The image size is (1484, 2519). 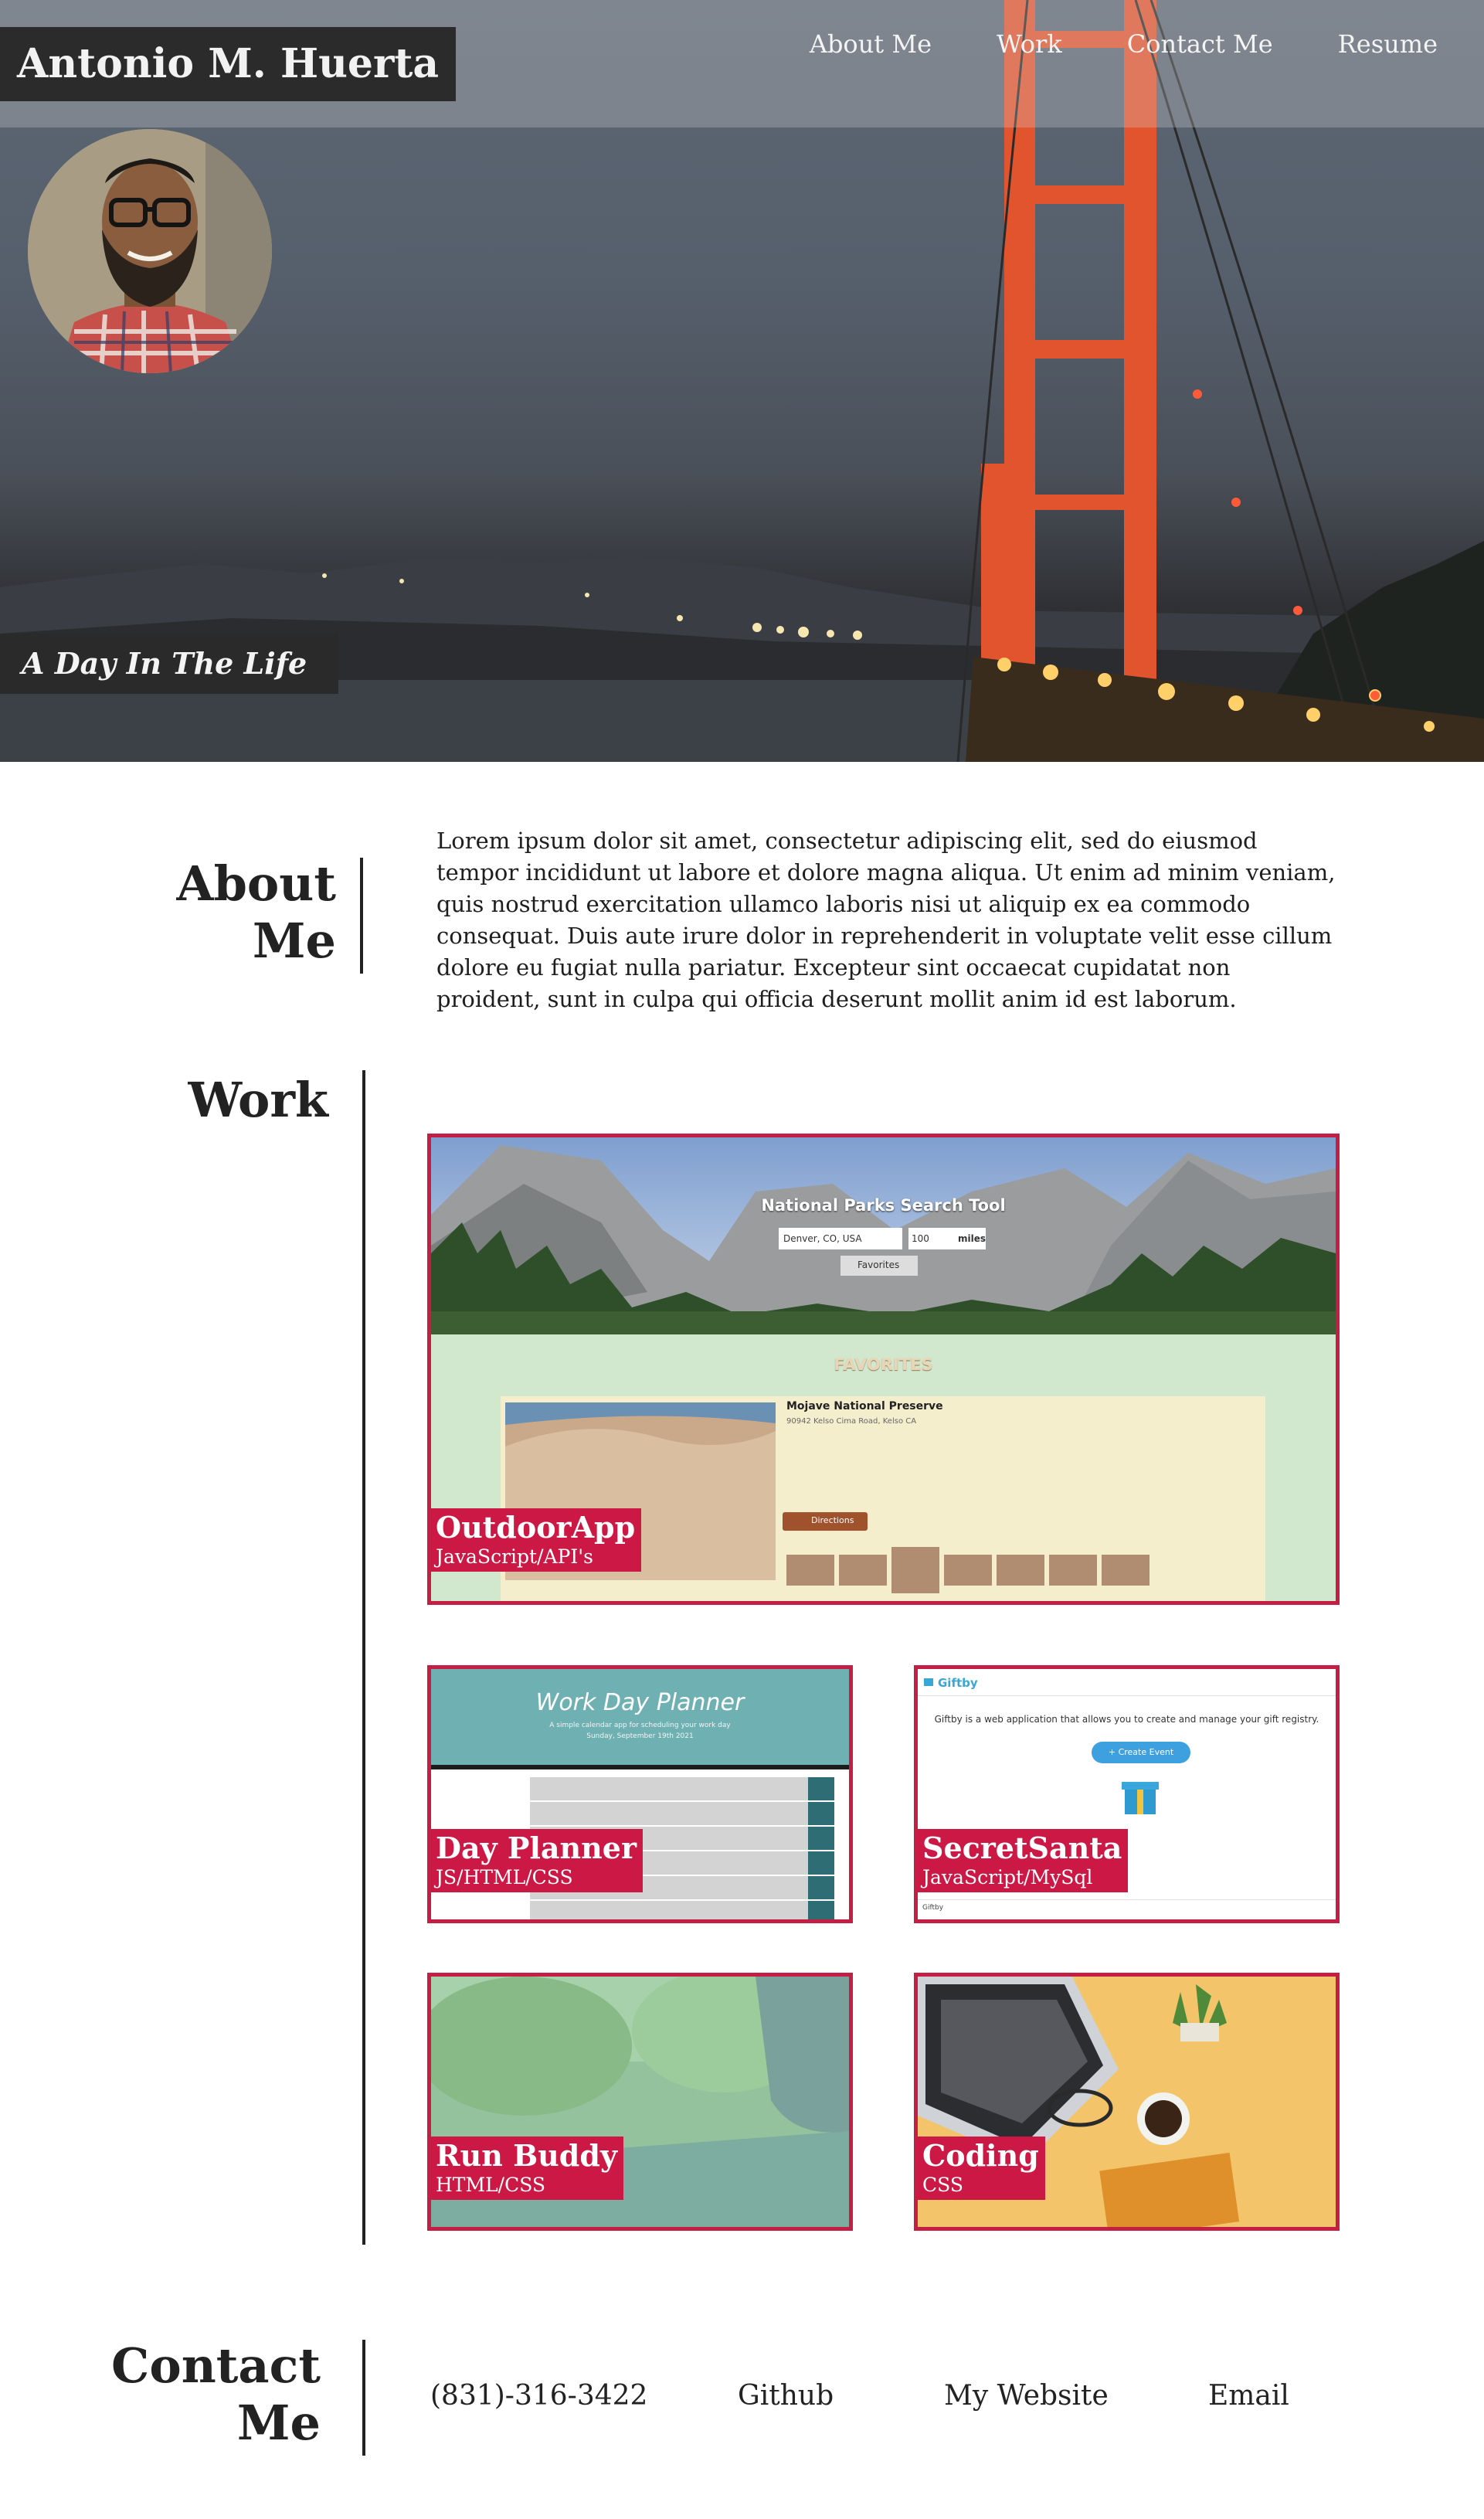 I want to click on work-heading: Work, so click(x=258, y=1100).